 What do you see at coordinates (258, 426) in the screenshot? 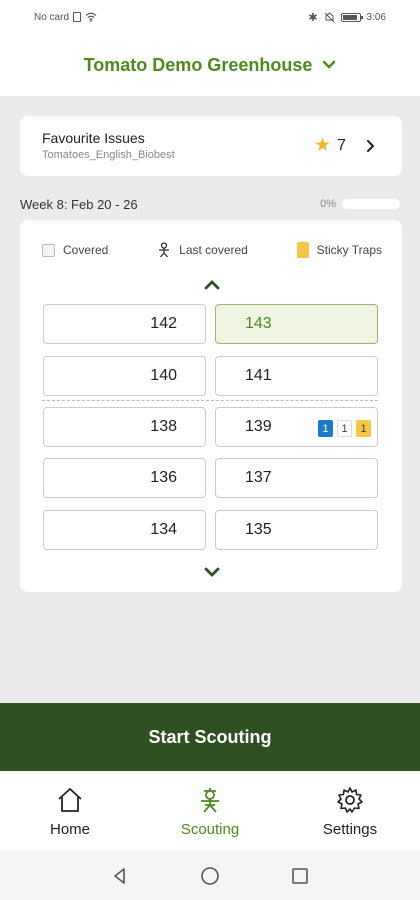
I see `row-number: 139` at bounding box center [258, 426].